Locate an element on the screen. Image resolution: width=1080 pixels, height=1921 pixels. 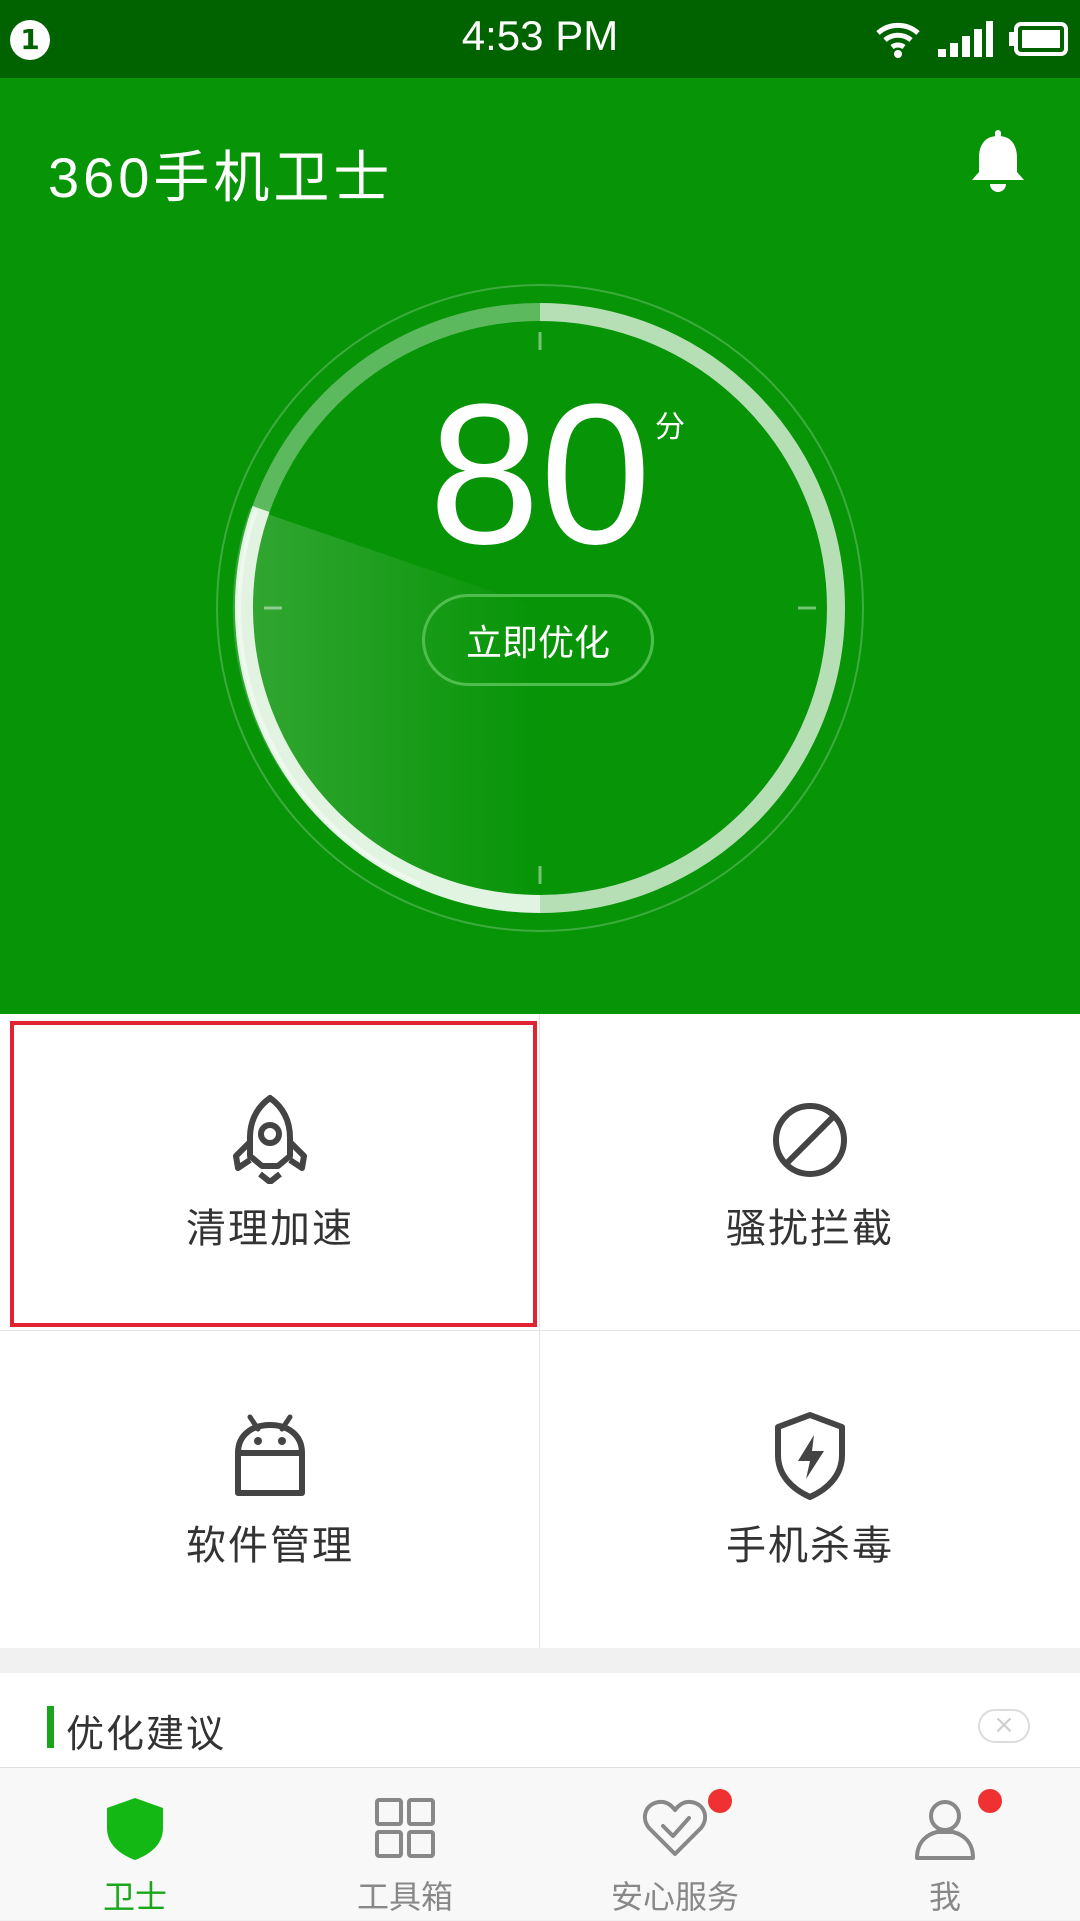
tab-toolbox: 工具箱 is located at coordinates (405, 1844).